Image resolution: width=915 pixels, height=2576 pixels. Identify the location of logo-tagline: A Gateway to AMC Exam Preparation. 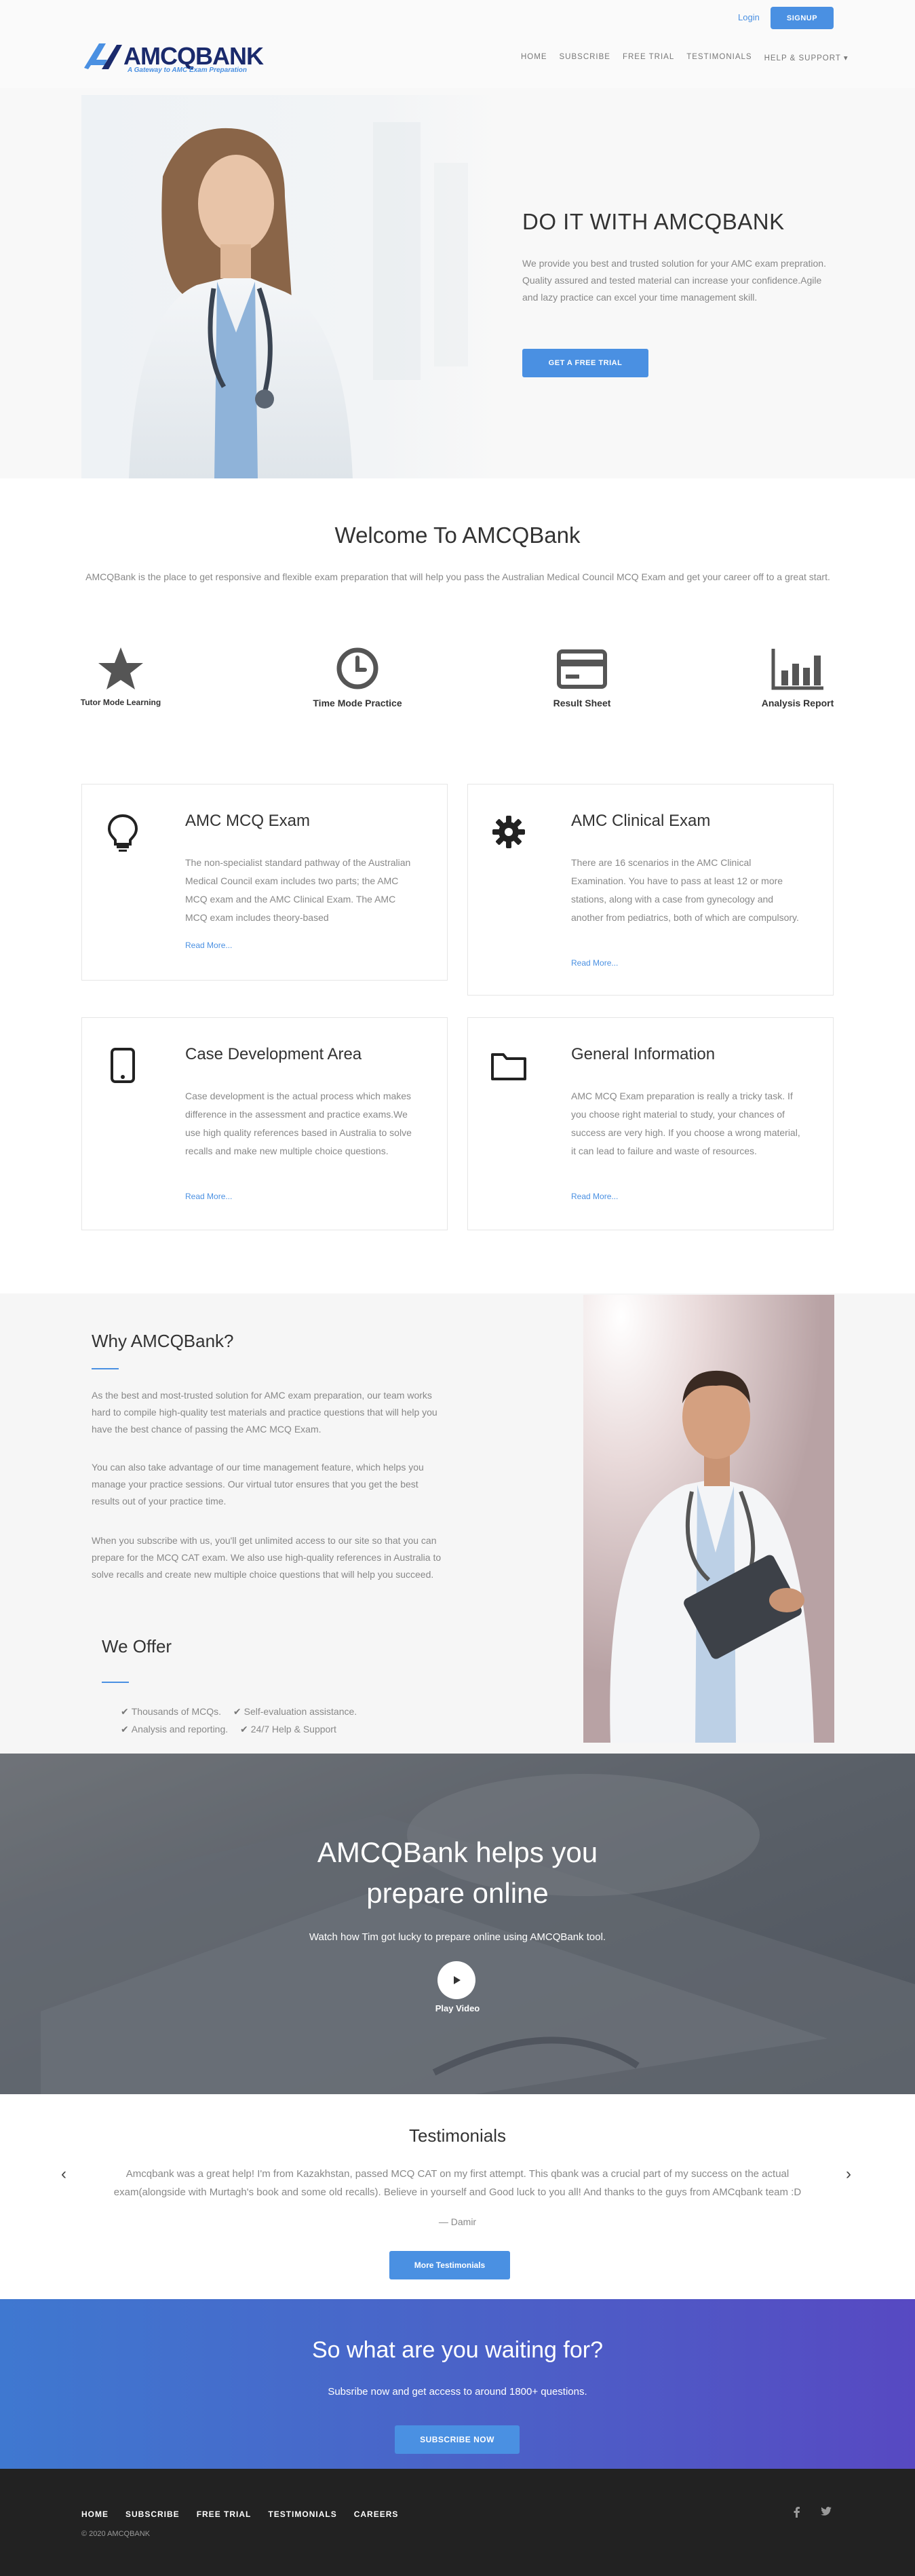
(187, 70).